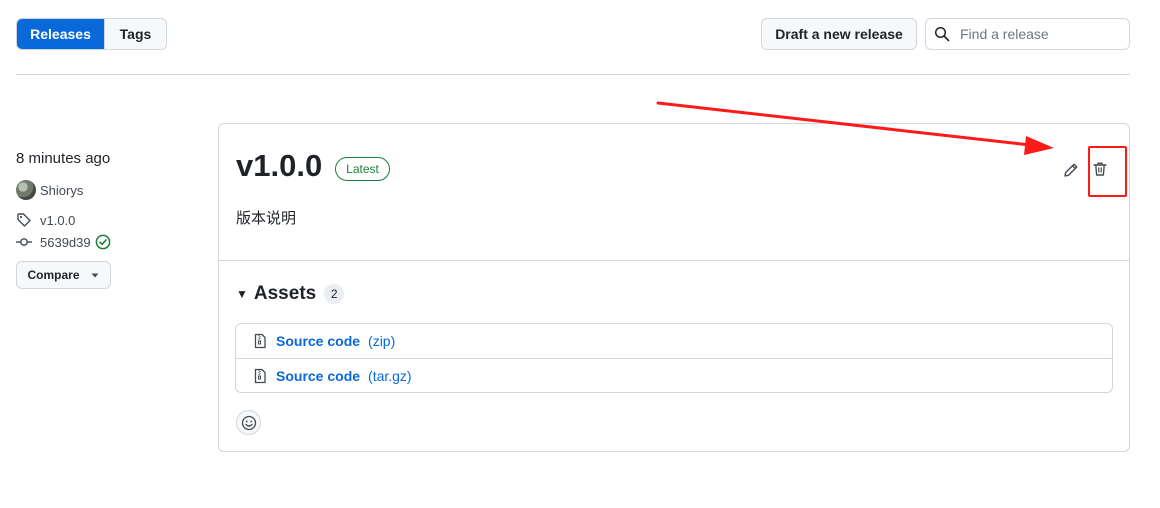 The width and height of the screenshot is (1160, 508). I want to click on search-input, so click(1040, 34).